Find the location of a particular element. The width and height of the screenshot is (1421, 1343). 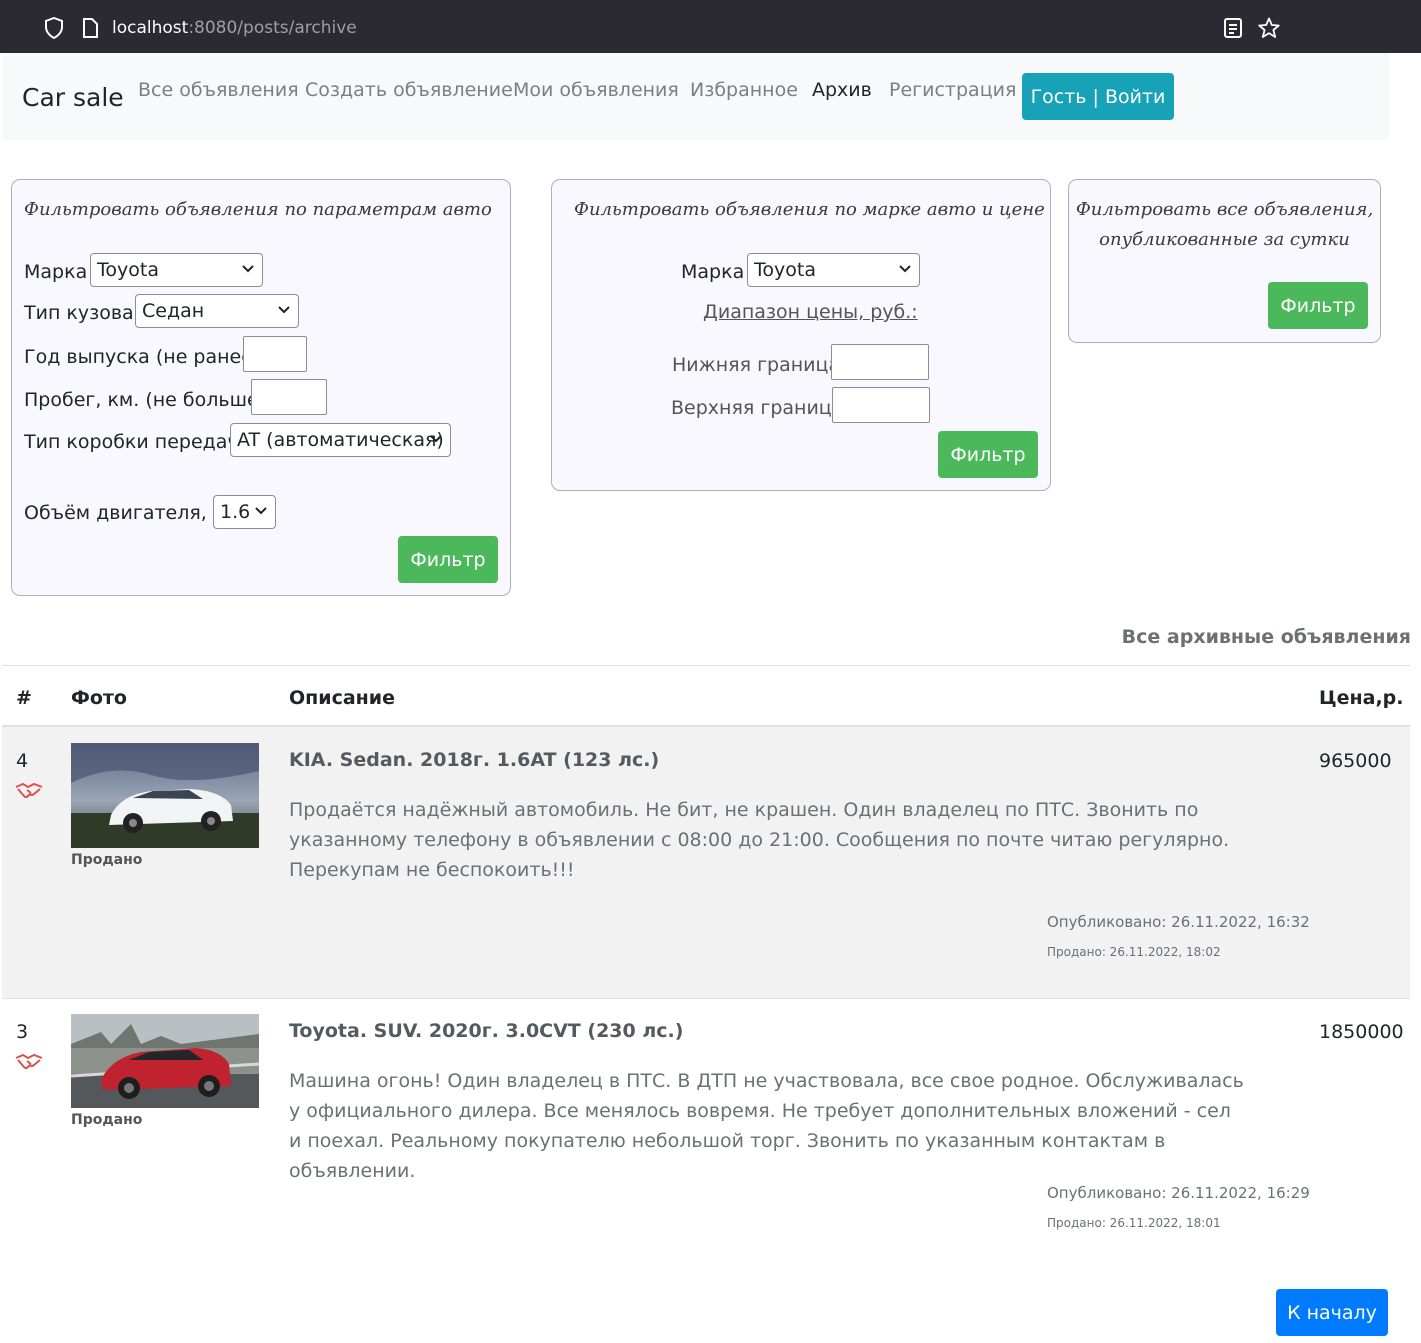

min-price-label: Нижняя граница is located at coordinates (756, 365).